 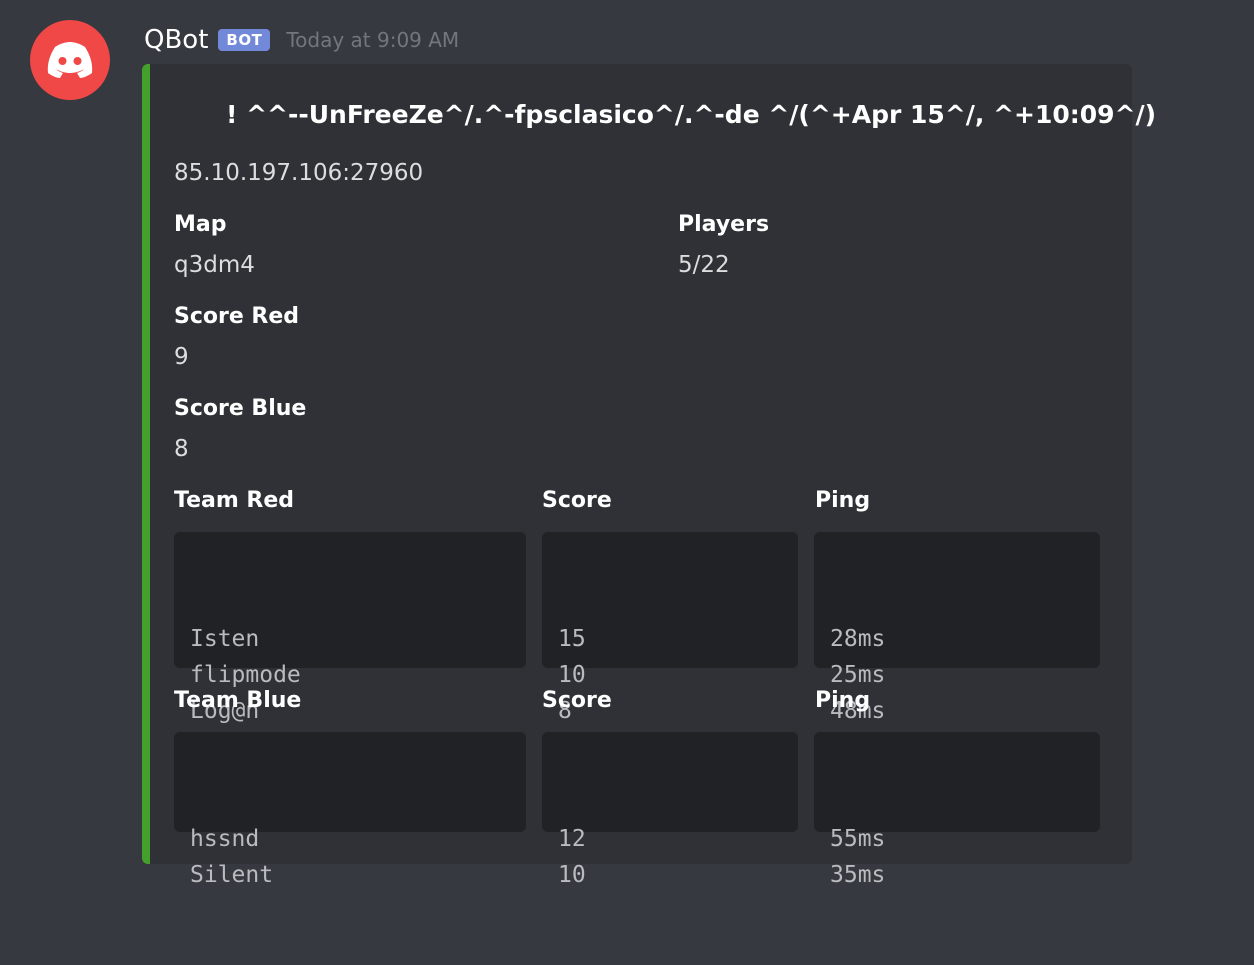 I want to click on player-score: 10, so click(x=572, y=875).